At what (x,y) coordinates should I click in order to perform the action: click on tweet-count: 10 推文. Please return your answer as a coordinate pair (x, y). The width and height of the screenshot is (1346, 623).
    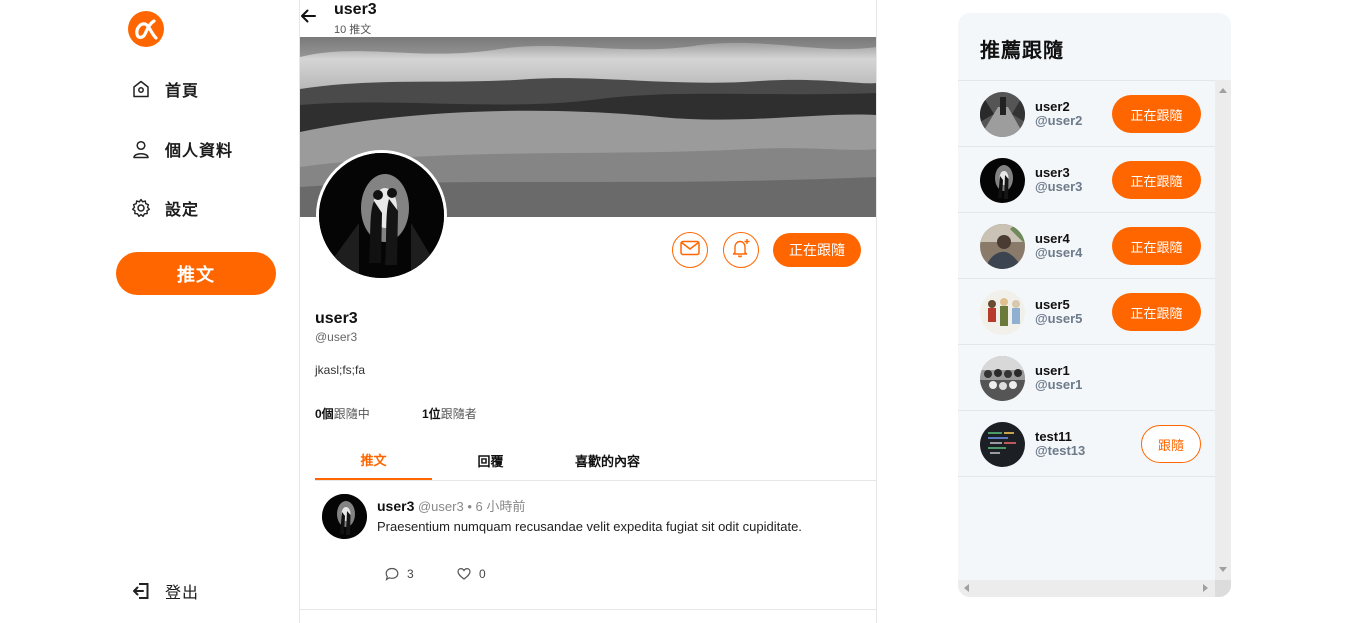
    Looking at the image, I should click on (353, 30).